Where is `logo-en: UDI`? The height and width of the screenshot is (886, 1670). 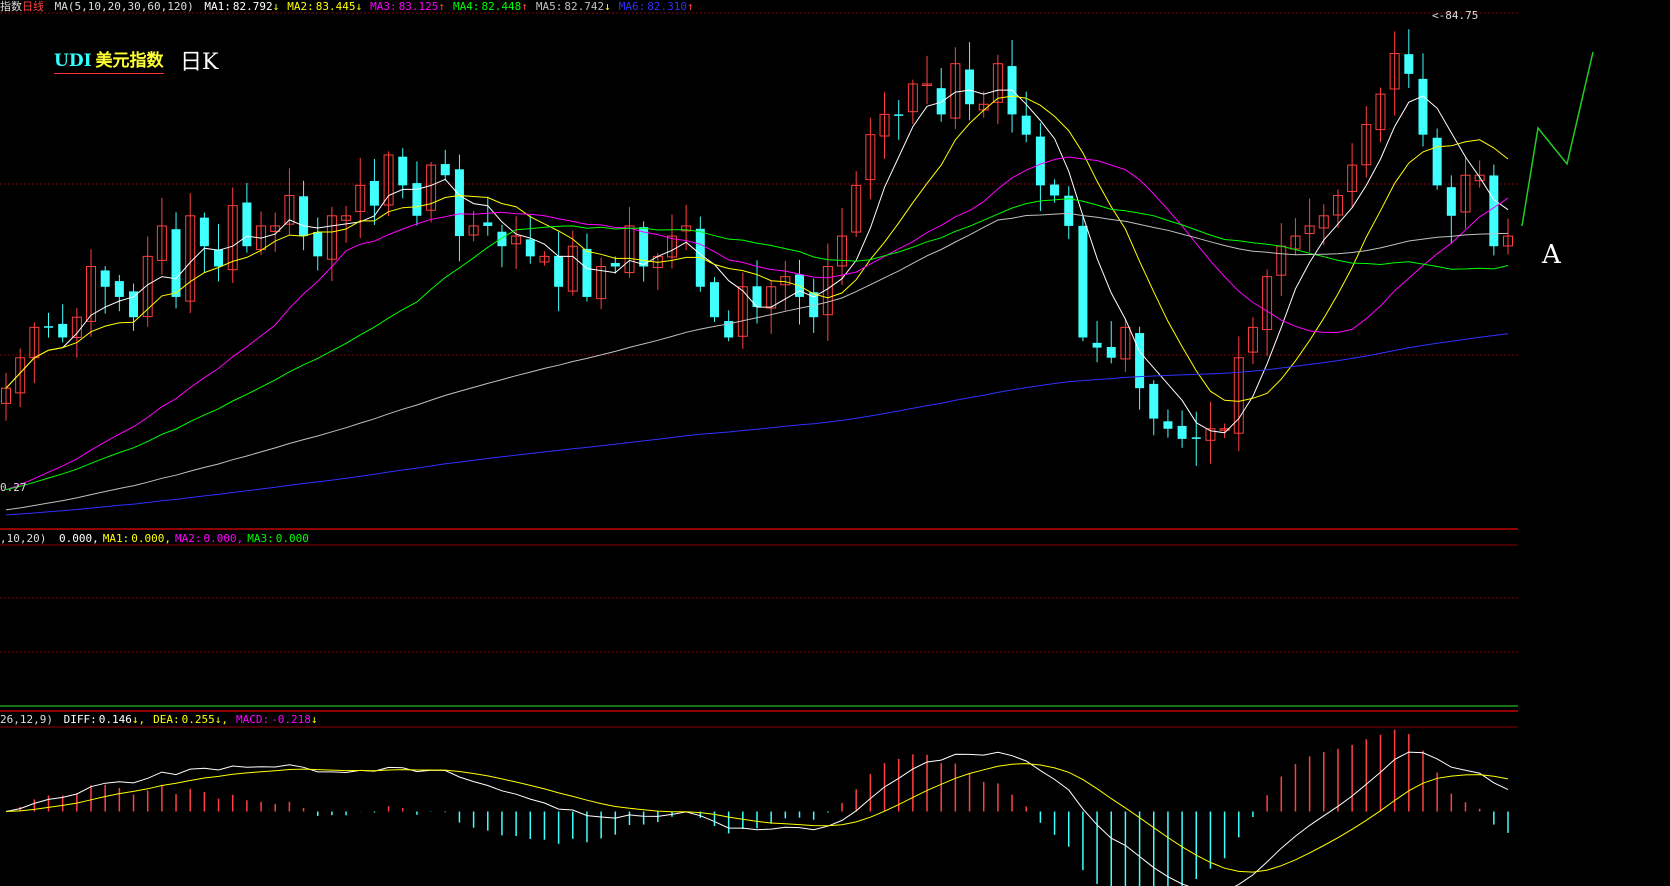
logo-en: UDI is located at coordinates (73, 61).